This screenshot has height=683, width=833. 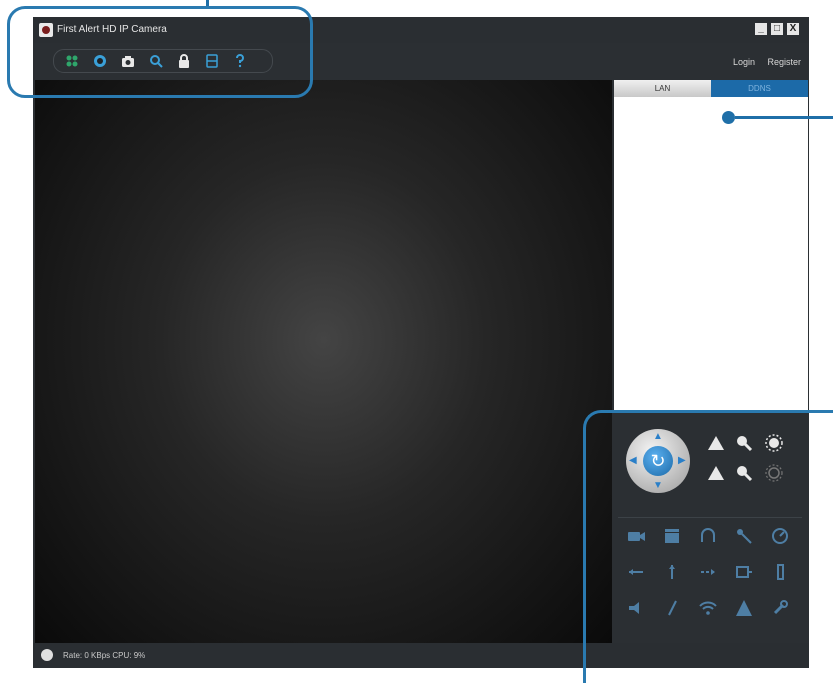 I want to click on callout-leader-line, so click(x=784, y=117).